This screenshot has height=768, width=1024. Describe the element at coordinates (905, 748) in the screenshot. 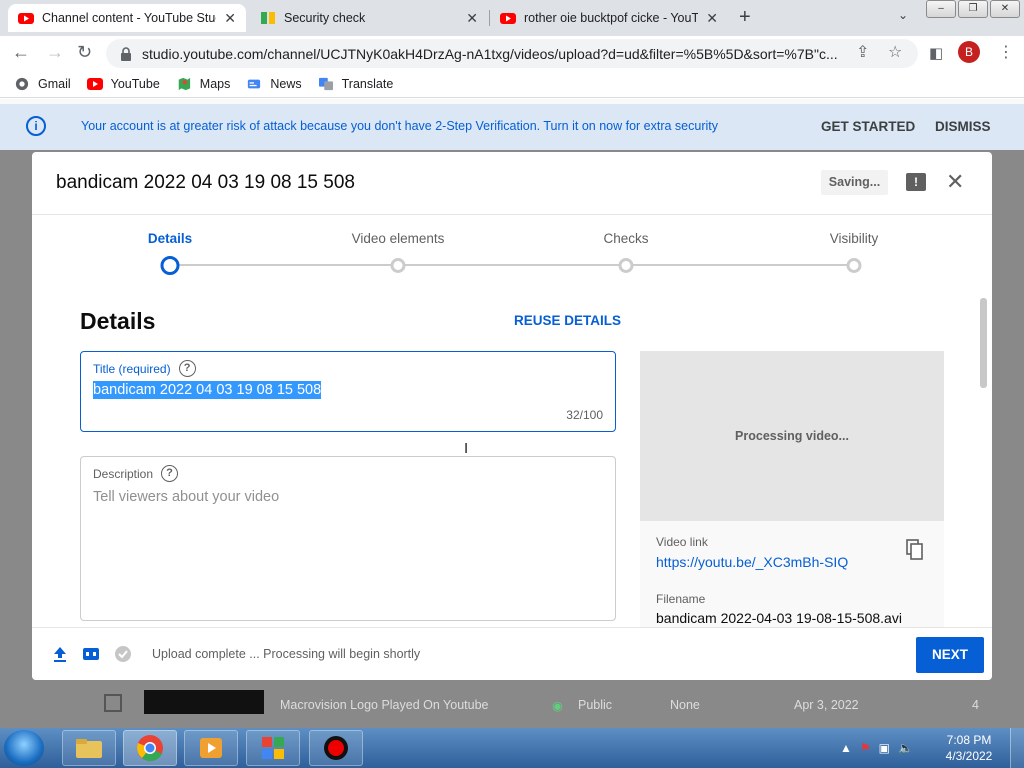

I see `volume-icon: 🔈` at that location.